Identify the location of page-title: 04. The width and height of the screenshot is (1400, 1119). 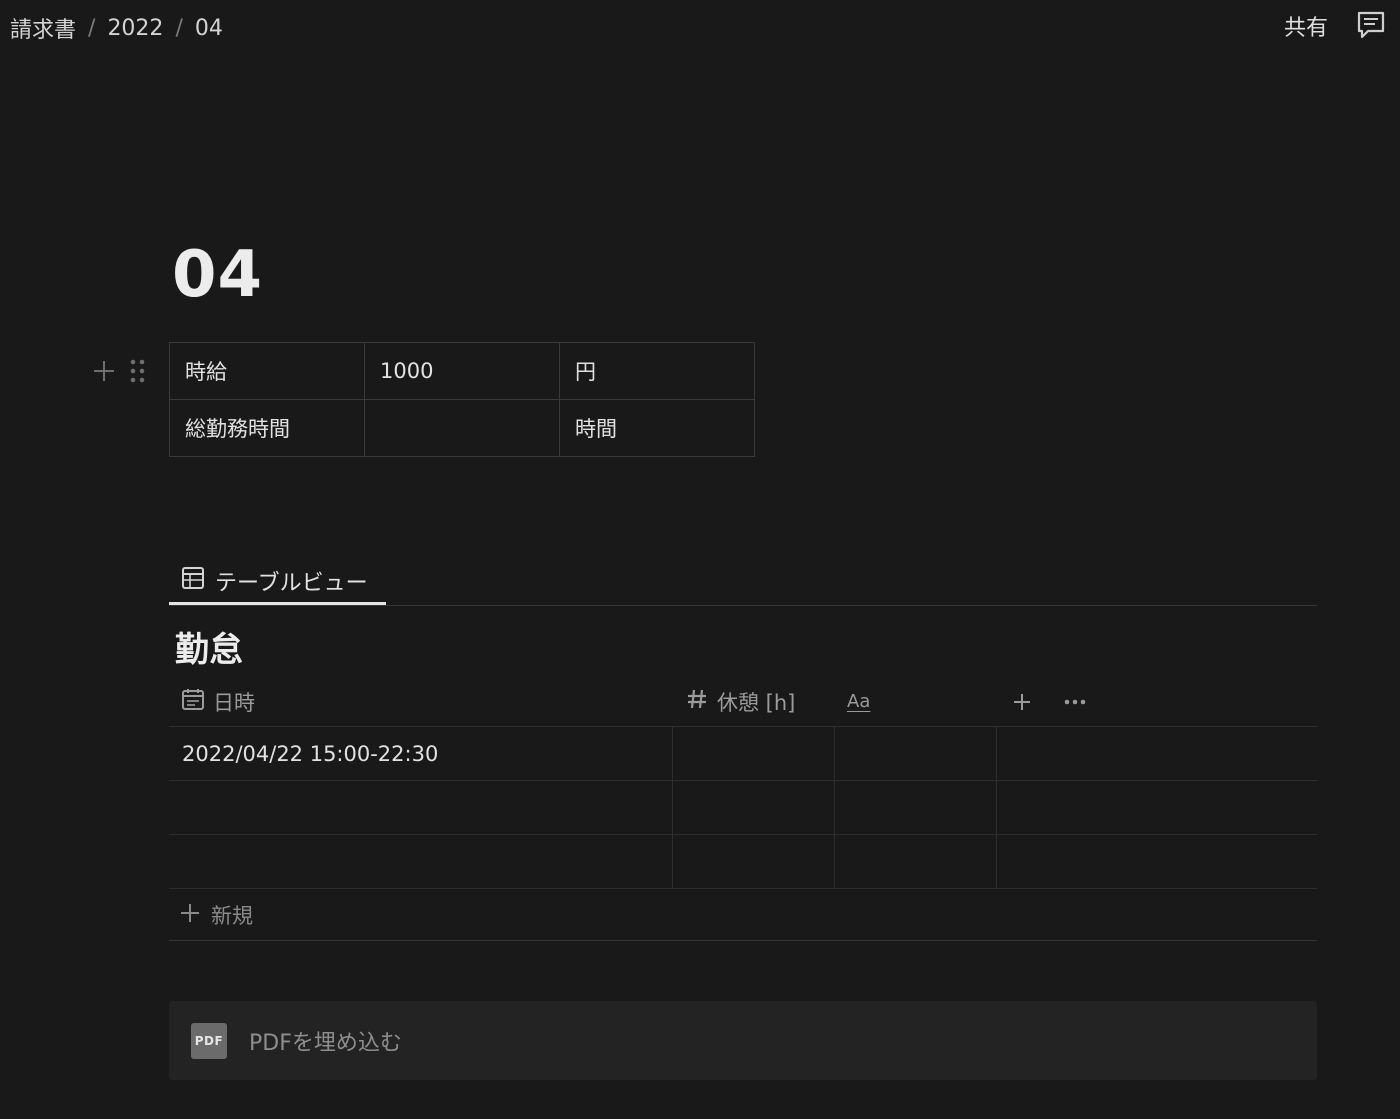
(217, 275).